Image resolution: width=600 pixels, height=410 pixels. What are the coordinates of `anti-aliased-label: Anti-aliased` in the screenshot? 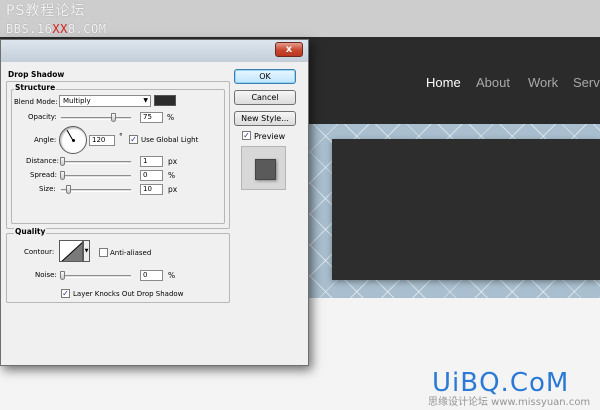 It's located at (131, 253).